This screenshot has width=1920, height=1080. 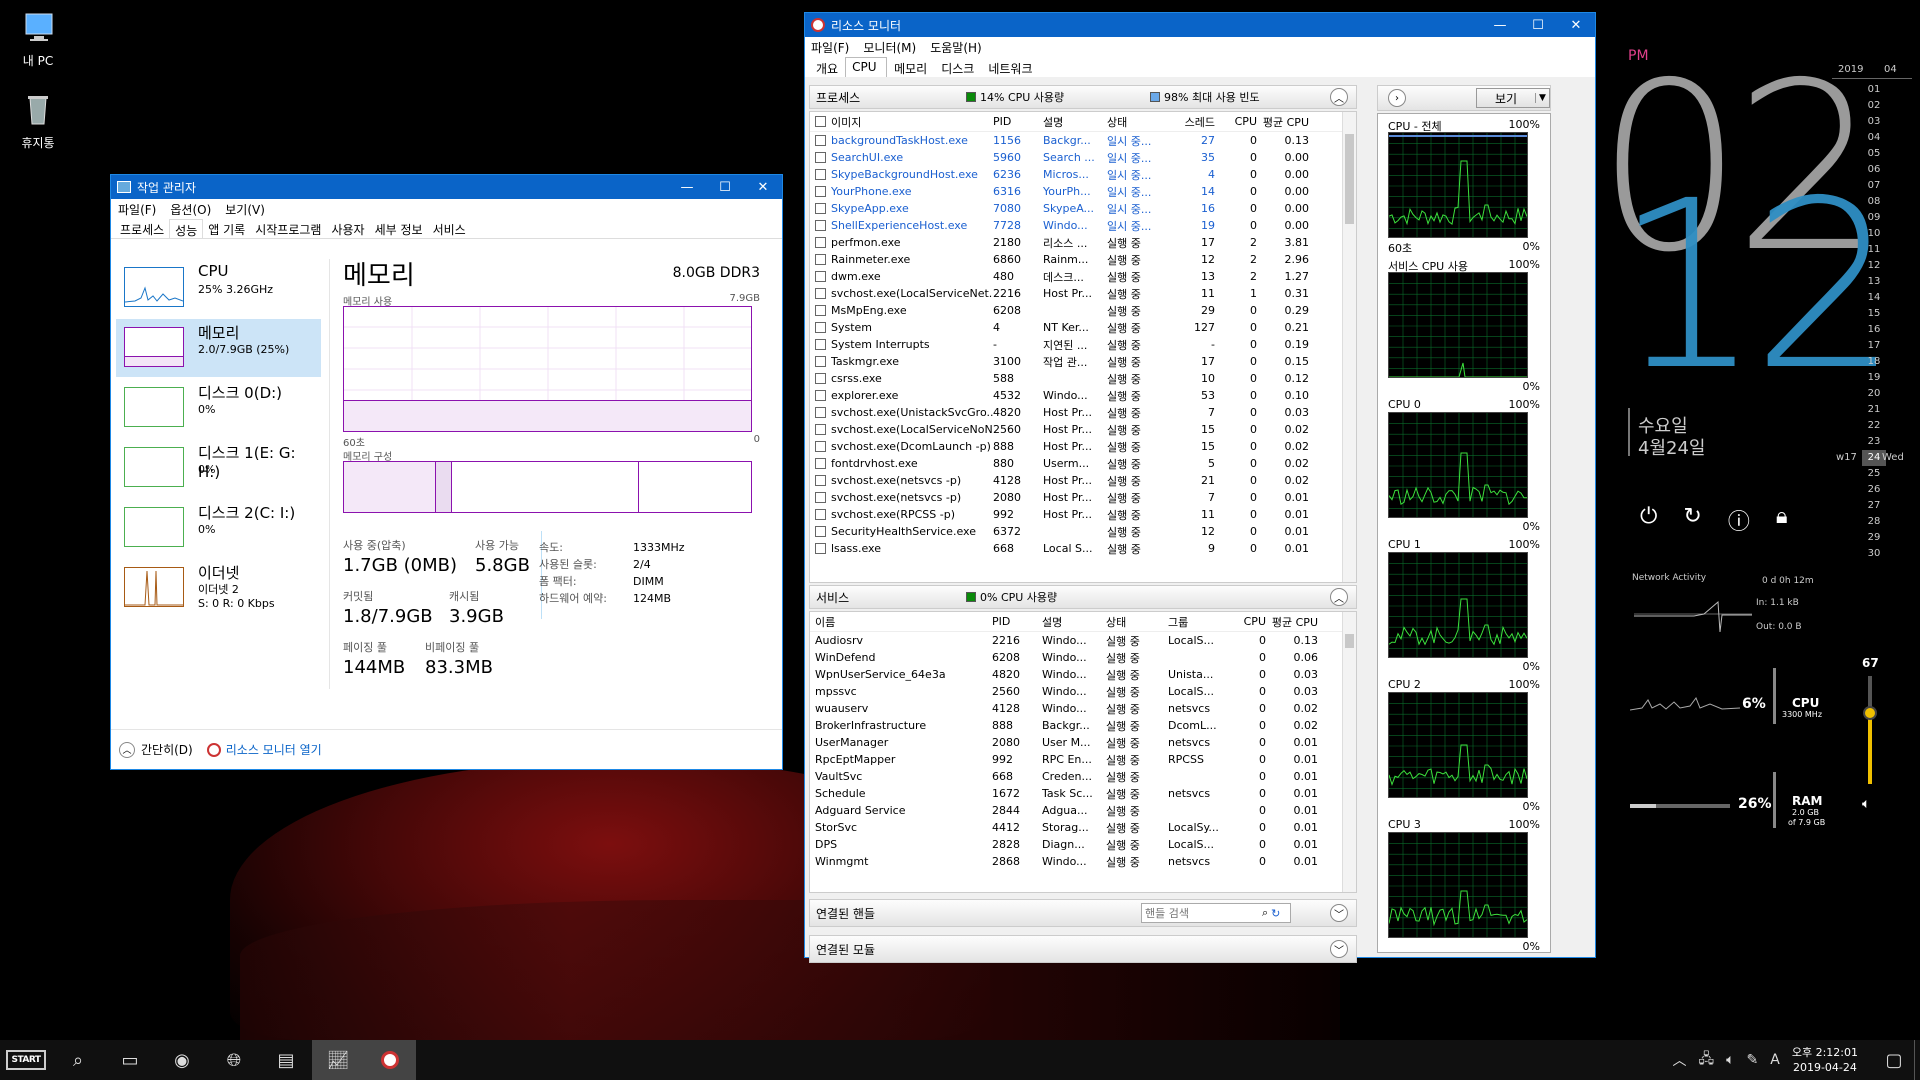 I want to click on table-row: SkypeApp.exe 7080 SkypeA... 일시 중... 16 0 0.00, so click(x=1083, y=208).